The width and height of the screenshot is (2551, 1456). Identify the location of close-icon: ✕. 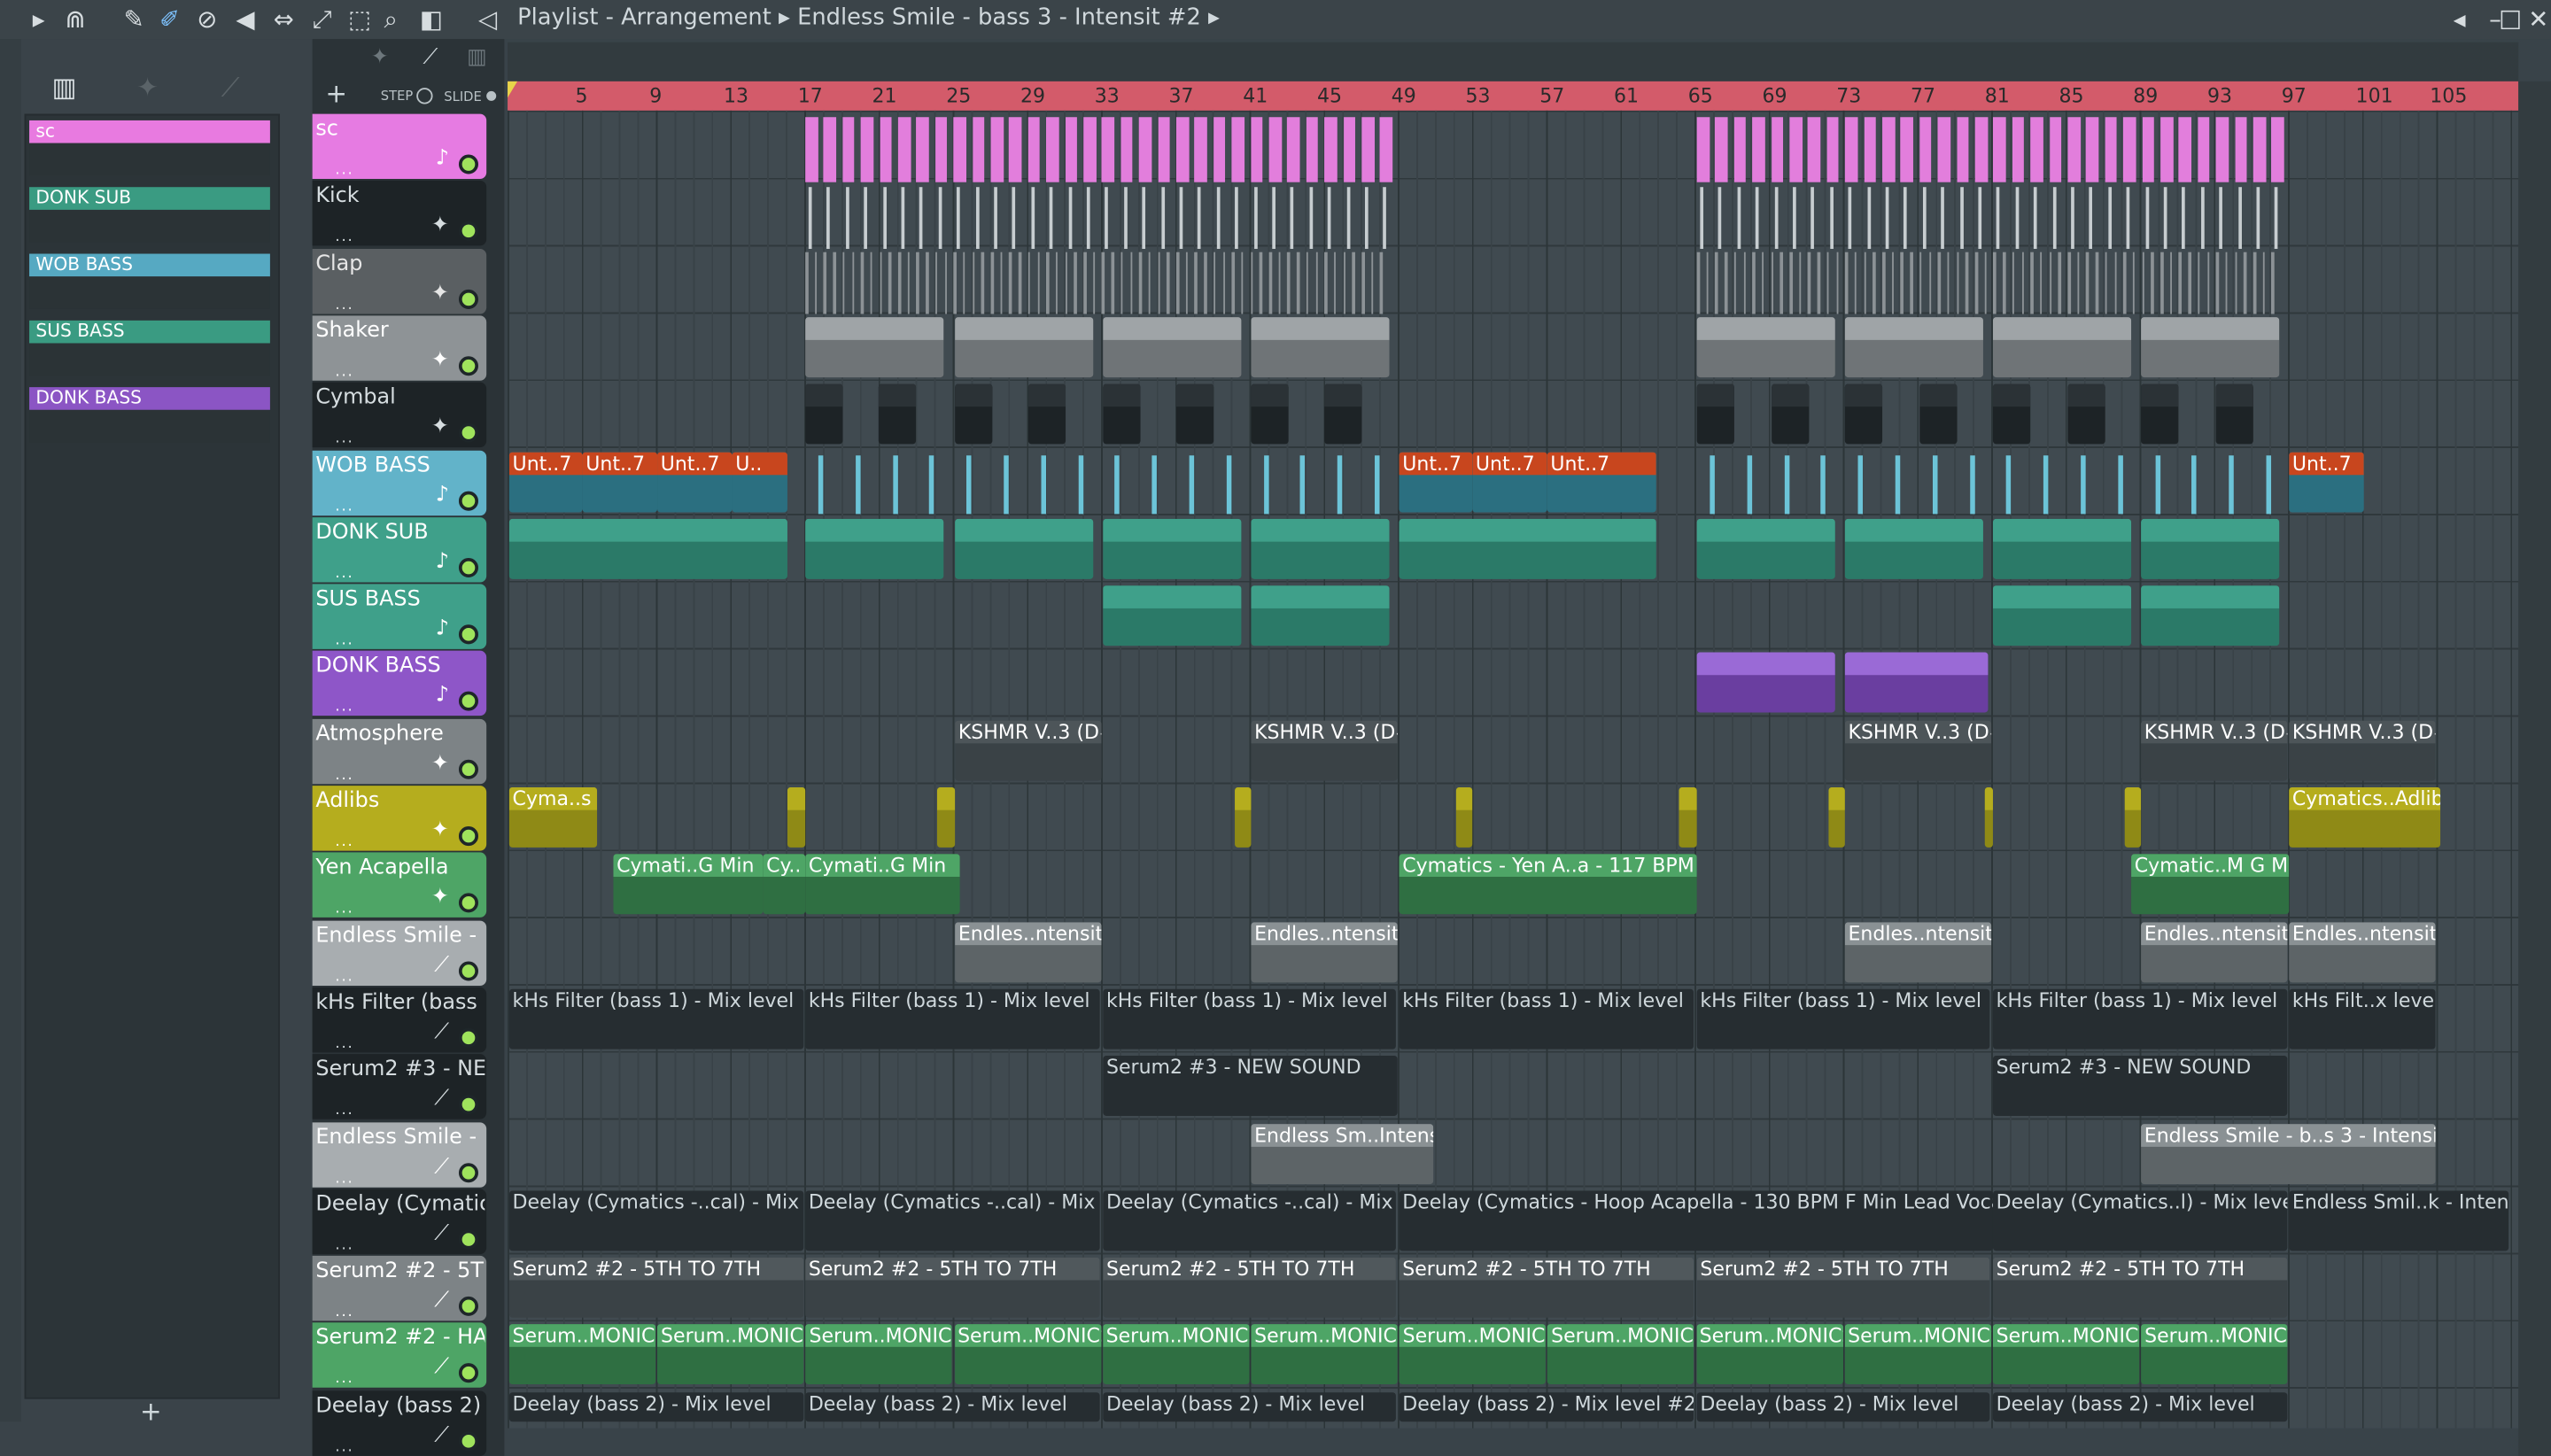
(2538, 20).